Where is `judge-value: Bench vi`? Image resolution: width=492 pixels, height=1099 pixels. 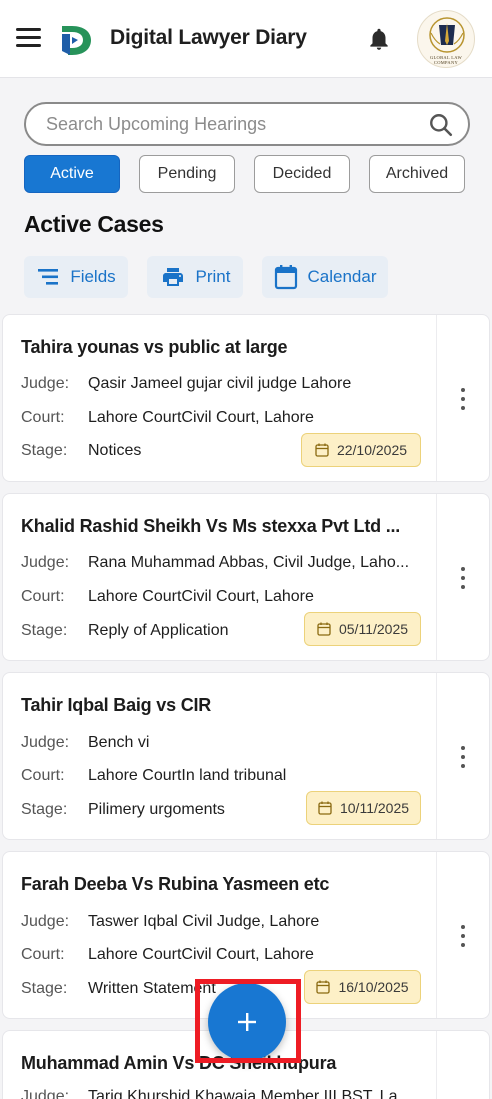 judge-value: Bench vi is located at coordinates (119, 742).